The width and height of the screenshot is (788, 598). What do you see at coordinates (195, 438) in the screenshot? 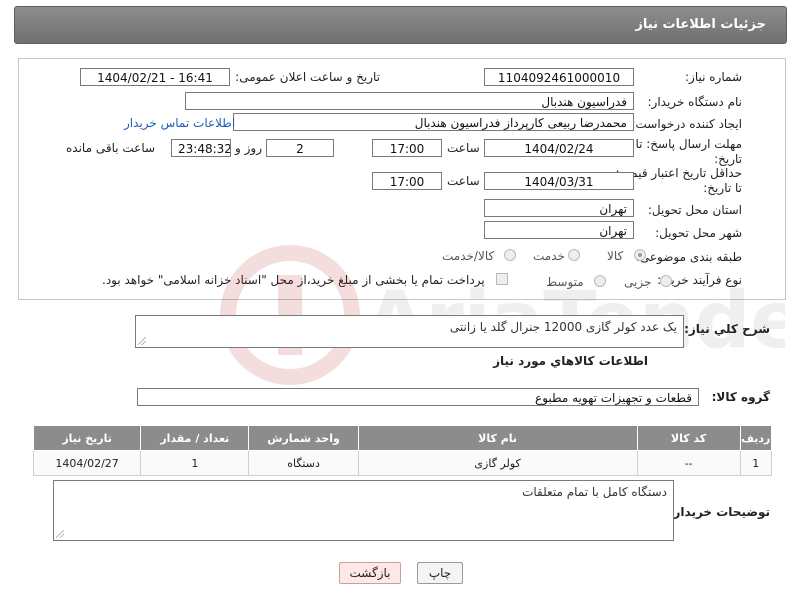
I see `col-header-quantity: تعداد / مقدار` at bounding box center [195, 438].